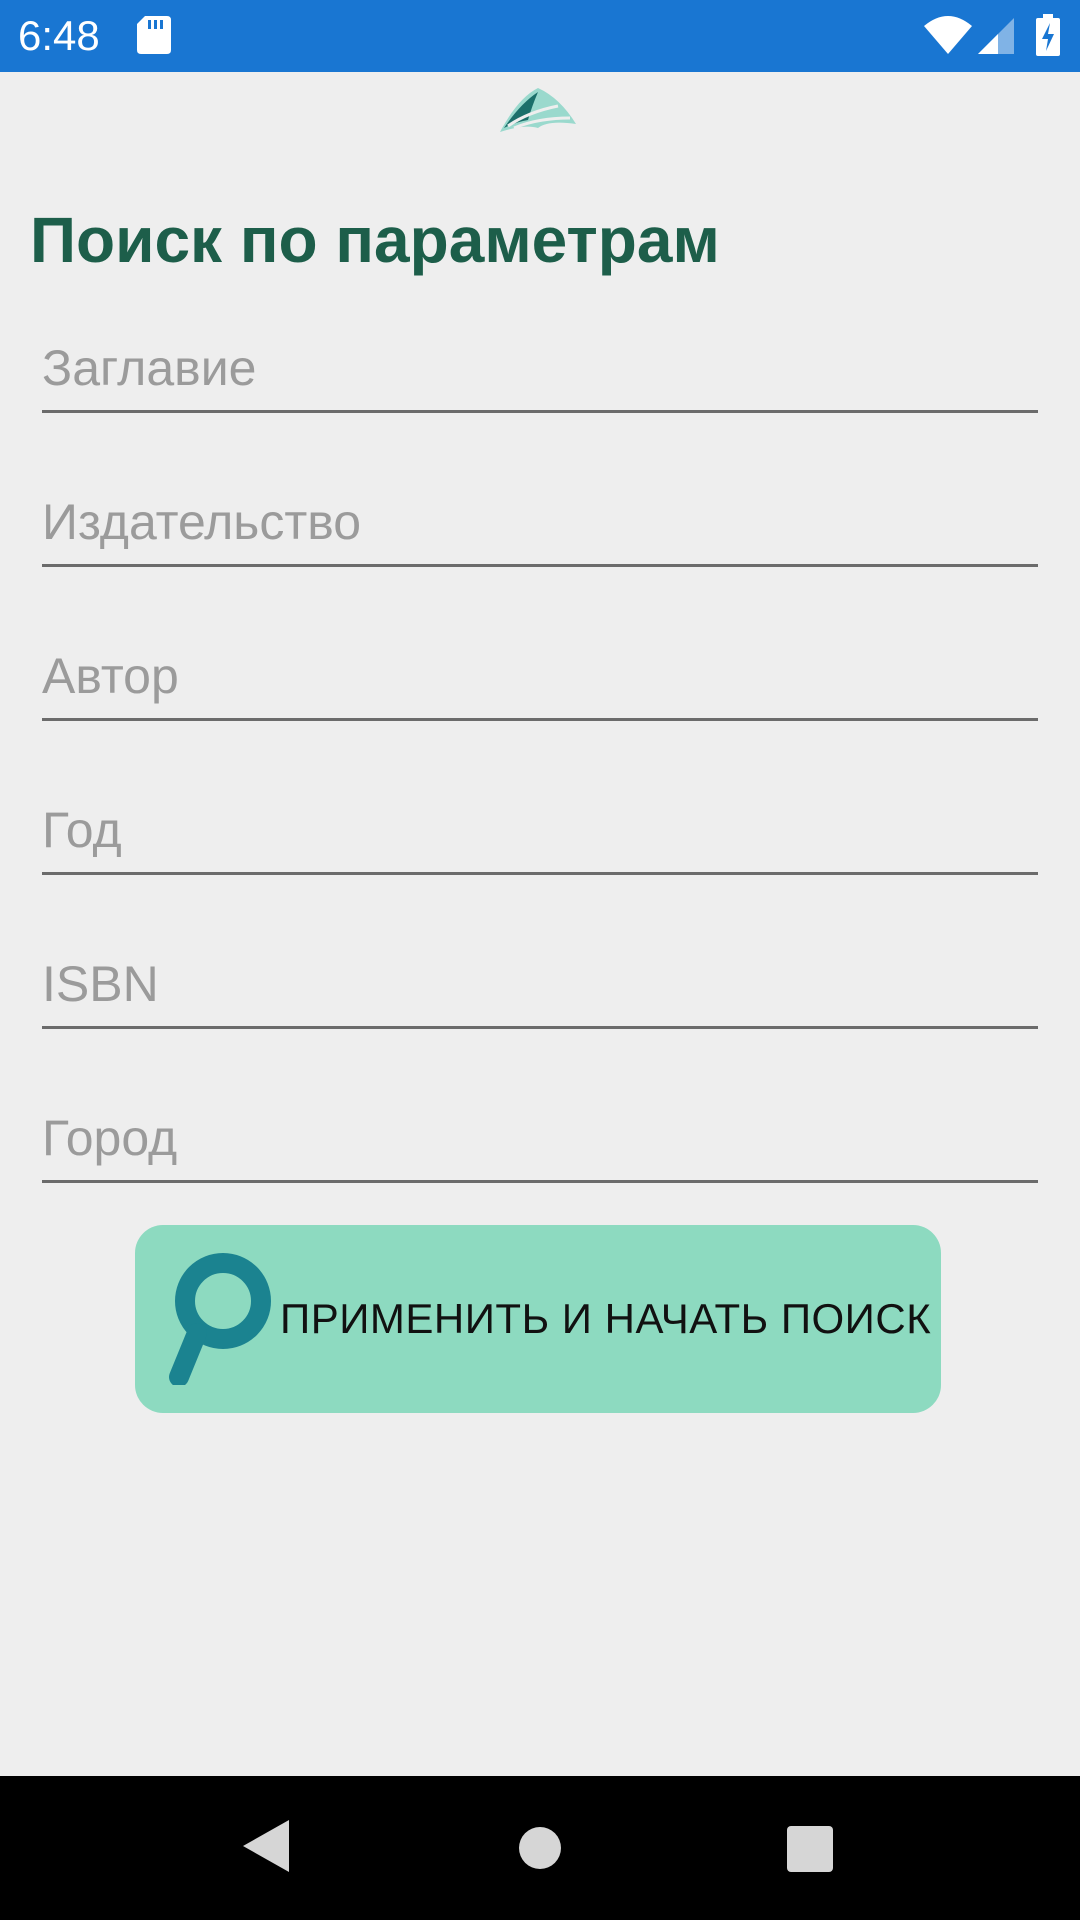 The width and height of the screenshot is (1080, 1920). I want to click on publisher-field, so click(540, 527).